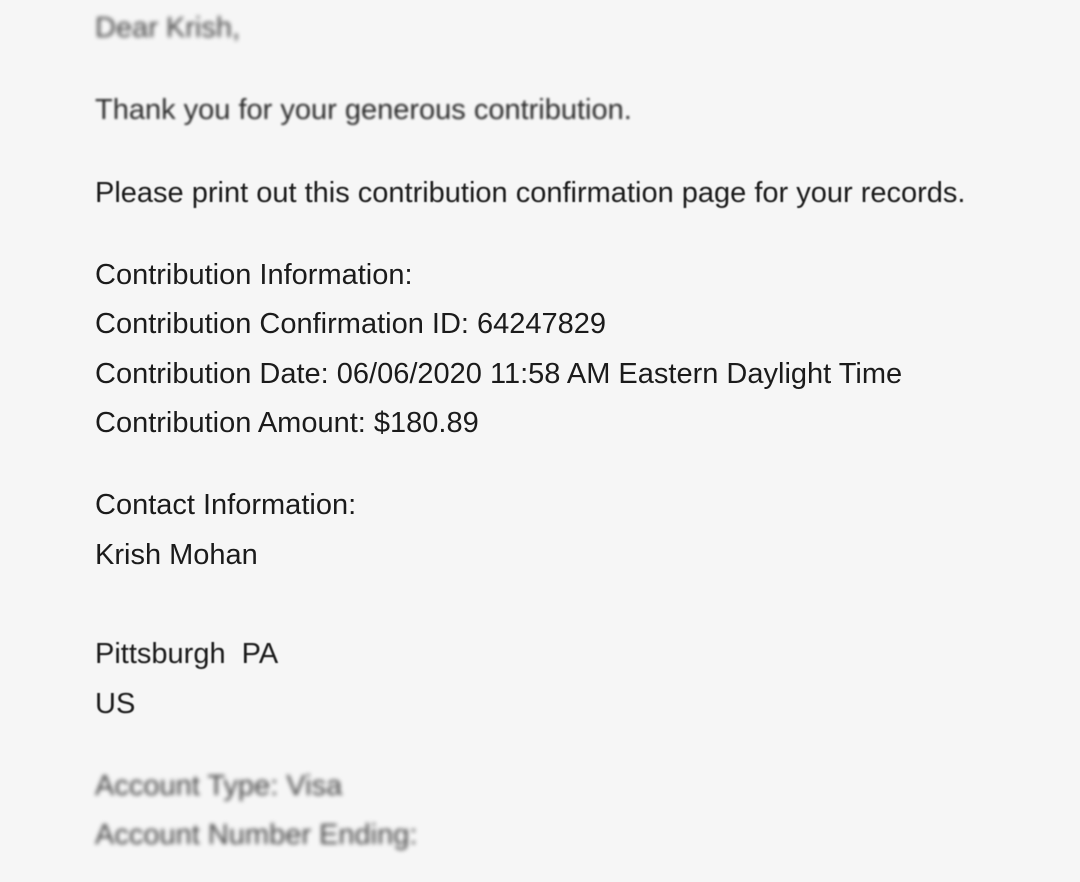 This screenshot has width=1080, height=882. Describe the element at coordinates (115, 704) in the screenshot. I see `contact-country: US` at that location.